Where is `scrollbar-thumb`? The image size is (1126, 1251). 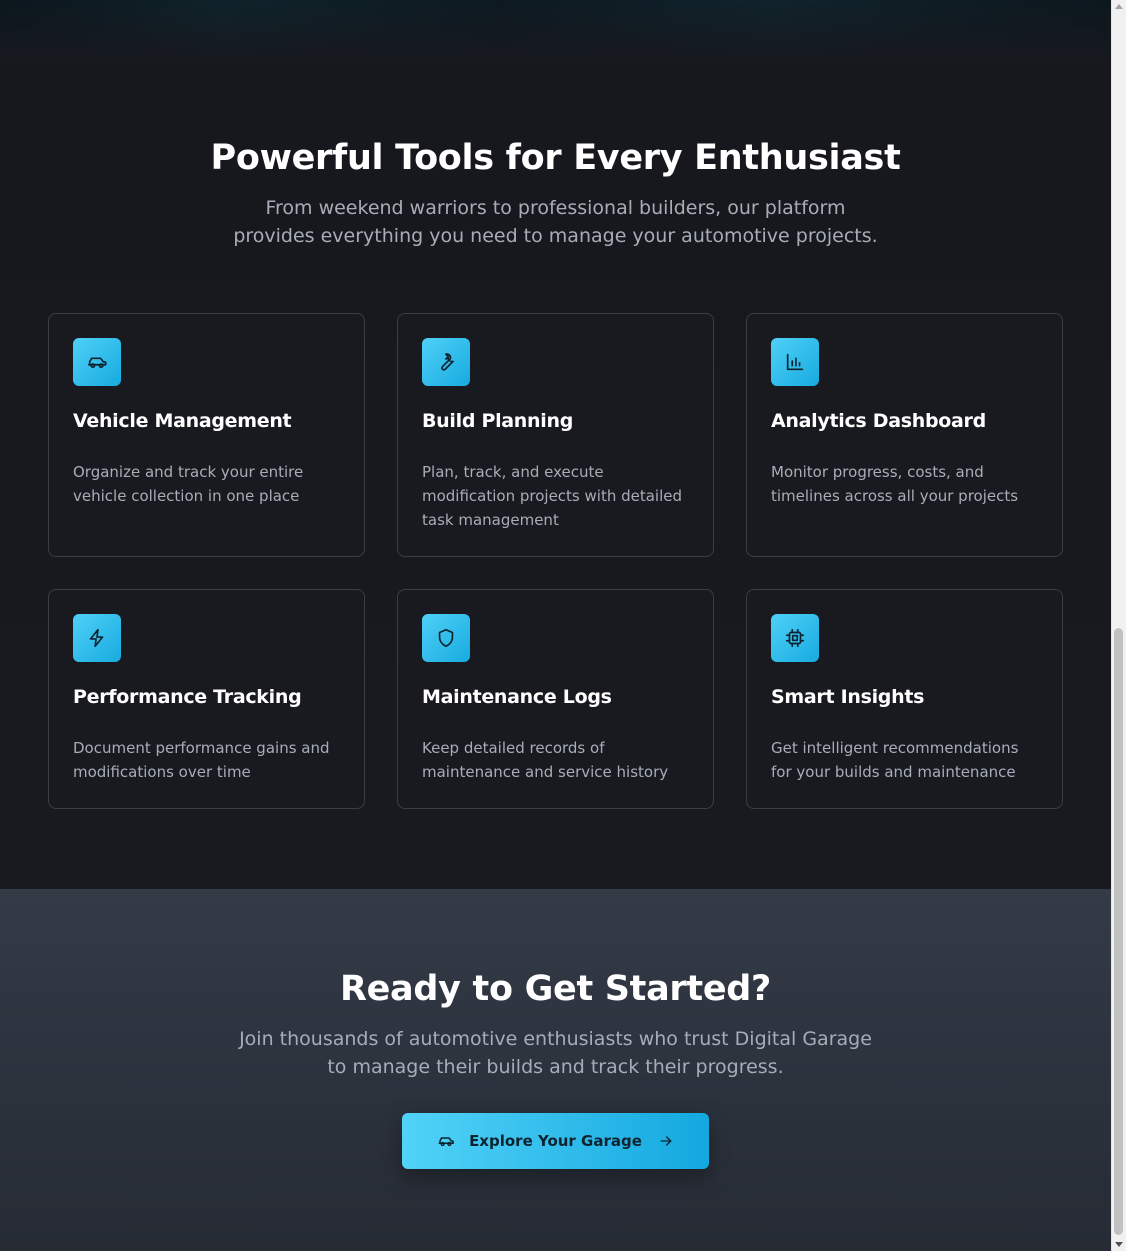
scrollbar-thumb is located at coordinates (1118, 931).